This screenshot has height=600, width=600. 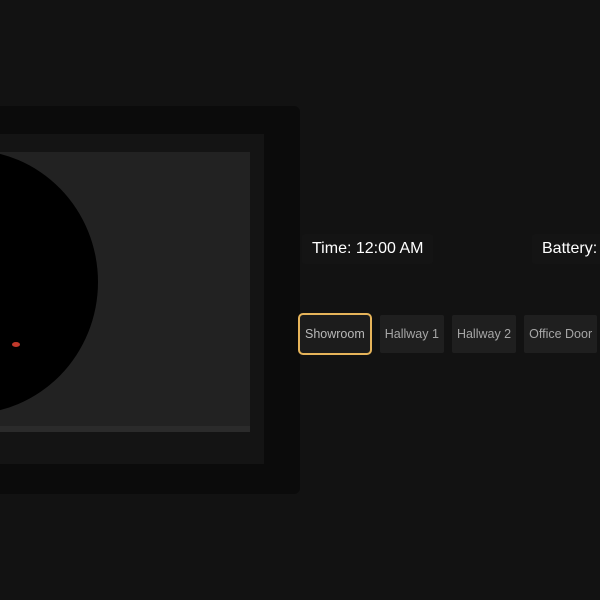 I want to click on camera-tab-office-door: Office Door, so click(x=561, y=334).